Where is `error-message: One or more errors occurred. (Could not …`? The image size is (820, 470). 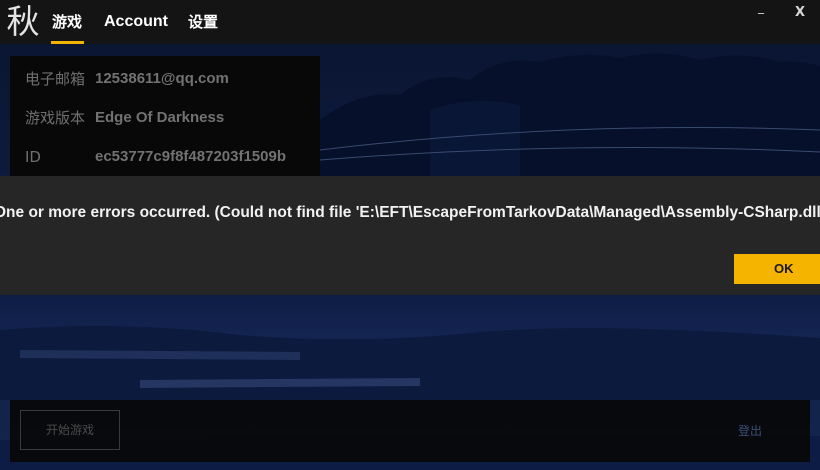
error-message: One or more errors occurred. (Could not … is located at coordinates (410, 212).